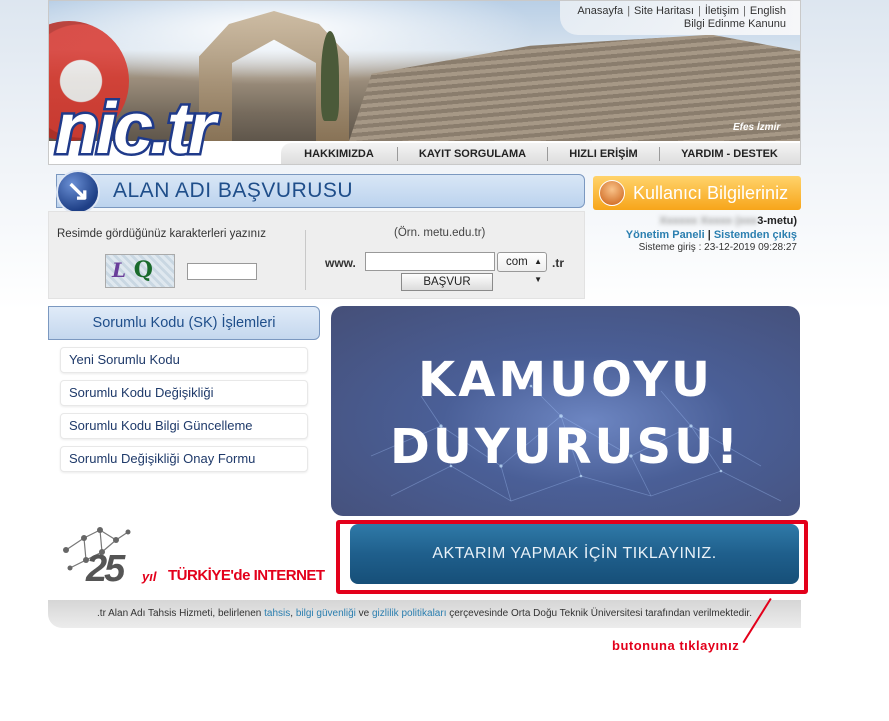 The width and height of the screenshot is (889, 721). What do you see at coordinates (612, 193) in the screenshot?
I see `user-avatar-icon` at bounding box center [612, 193].